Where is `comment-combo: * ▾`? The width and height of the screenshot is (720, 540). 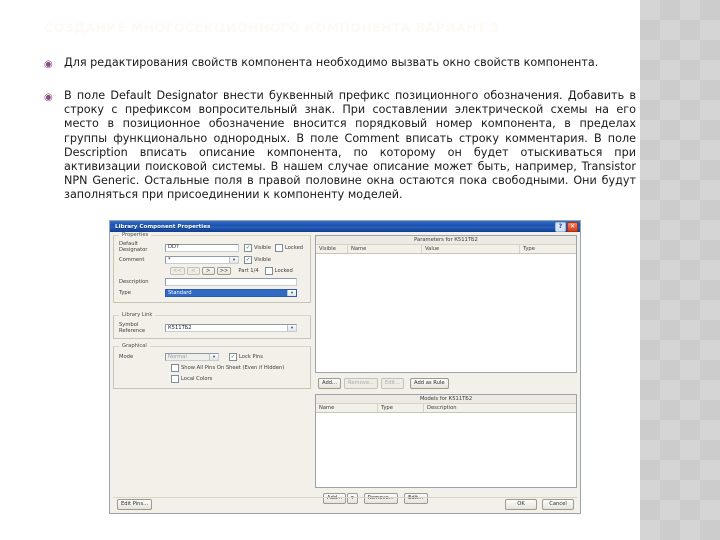 comment-combo: * ▾ is located at coordinates (202, 260).